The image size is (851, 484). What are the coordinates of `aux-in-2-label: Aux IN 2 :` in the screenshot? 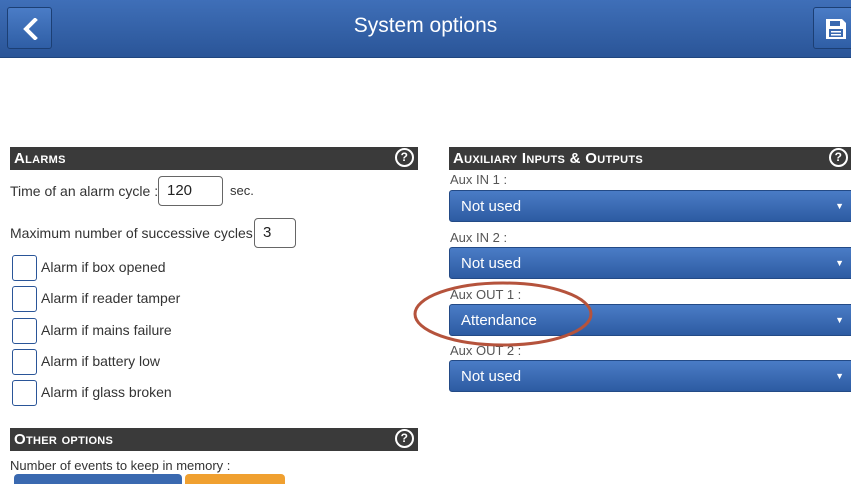 It's located at (479, 237).